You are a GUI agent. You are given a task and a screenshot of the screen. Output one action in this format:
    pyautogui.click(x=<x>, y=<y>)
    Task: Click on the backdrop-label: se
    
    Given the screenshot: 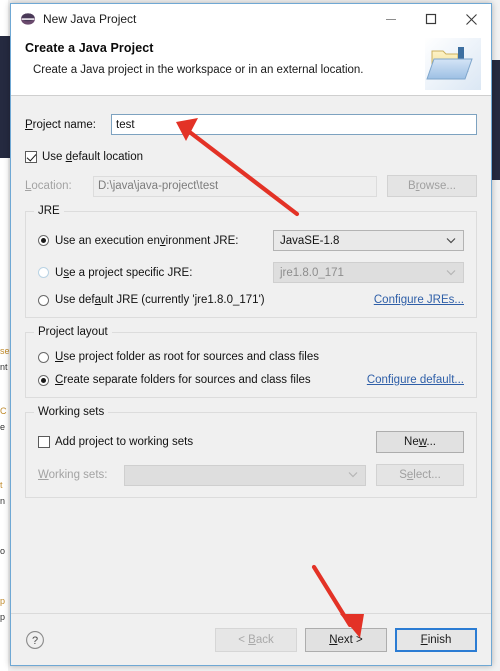 What is the action you would take?
    pyautogui.click(x=5, y=351)
    